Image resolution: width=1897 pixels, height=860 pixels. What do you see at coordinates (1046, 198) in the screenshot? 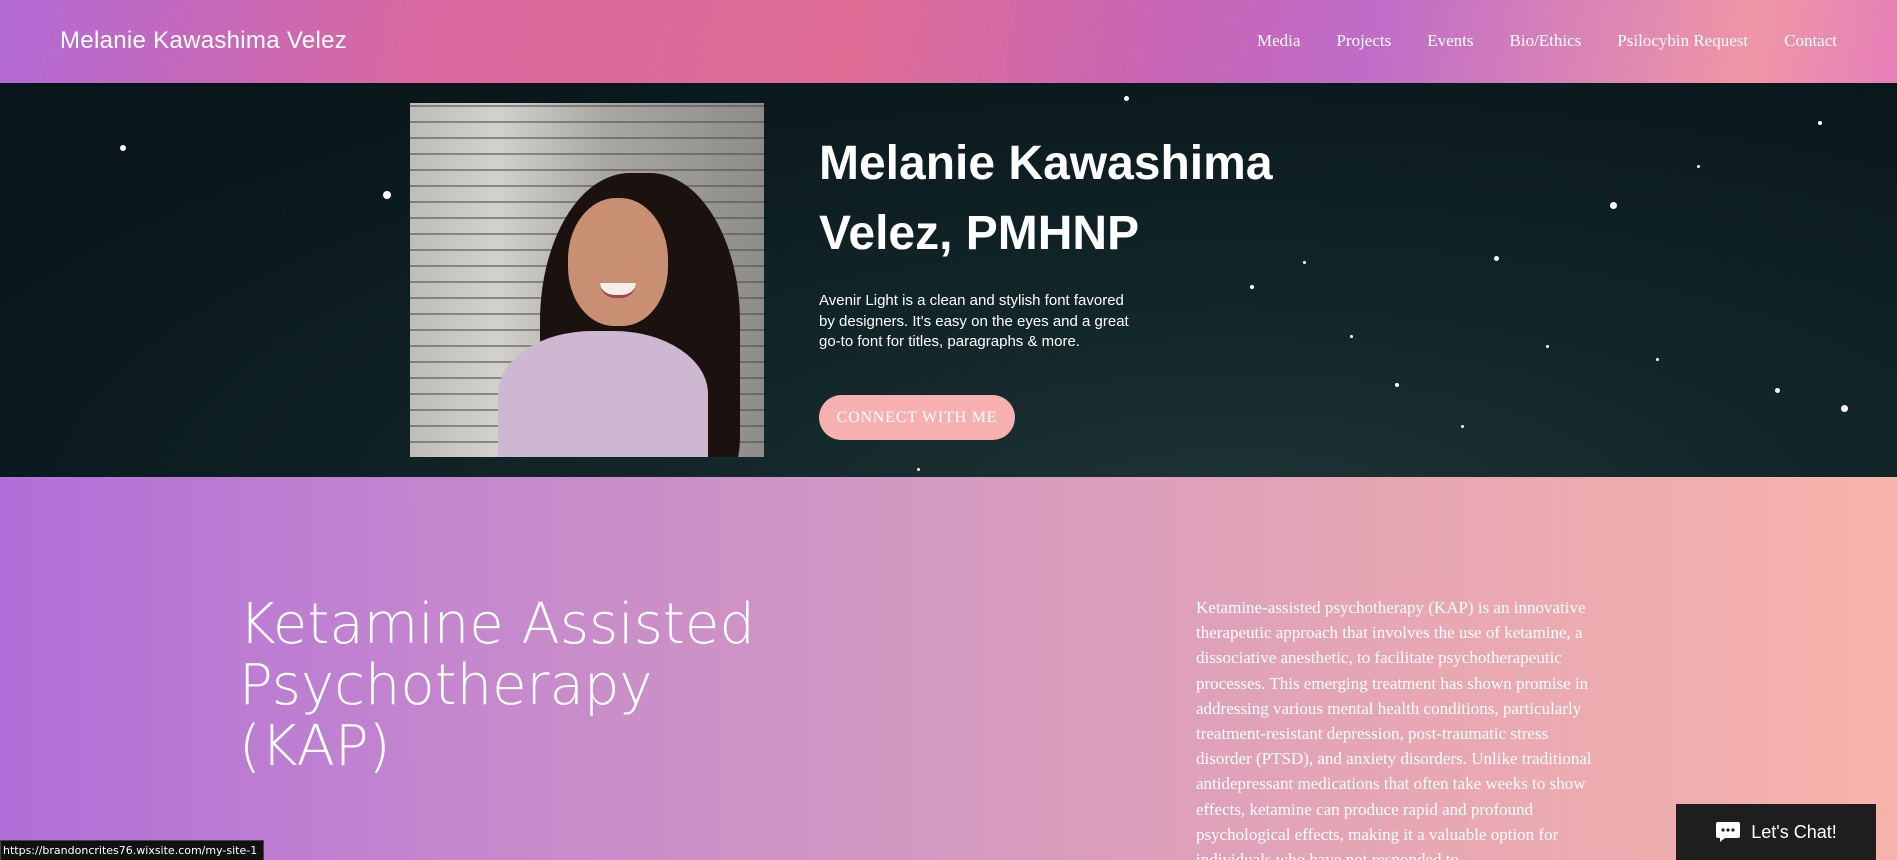
I see `hero-title: Melanie Kawashima Velez, PMHNP` at bounding box center [1046, 198].